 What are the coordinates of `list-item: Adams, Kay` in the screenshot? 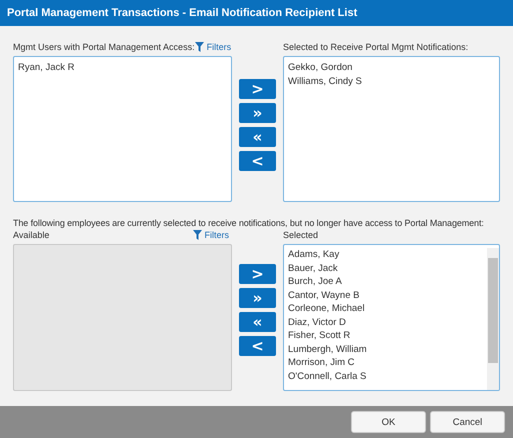 It's located at (387, 255).